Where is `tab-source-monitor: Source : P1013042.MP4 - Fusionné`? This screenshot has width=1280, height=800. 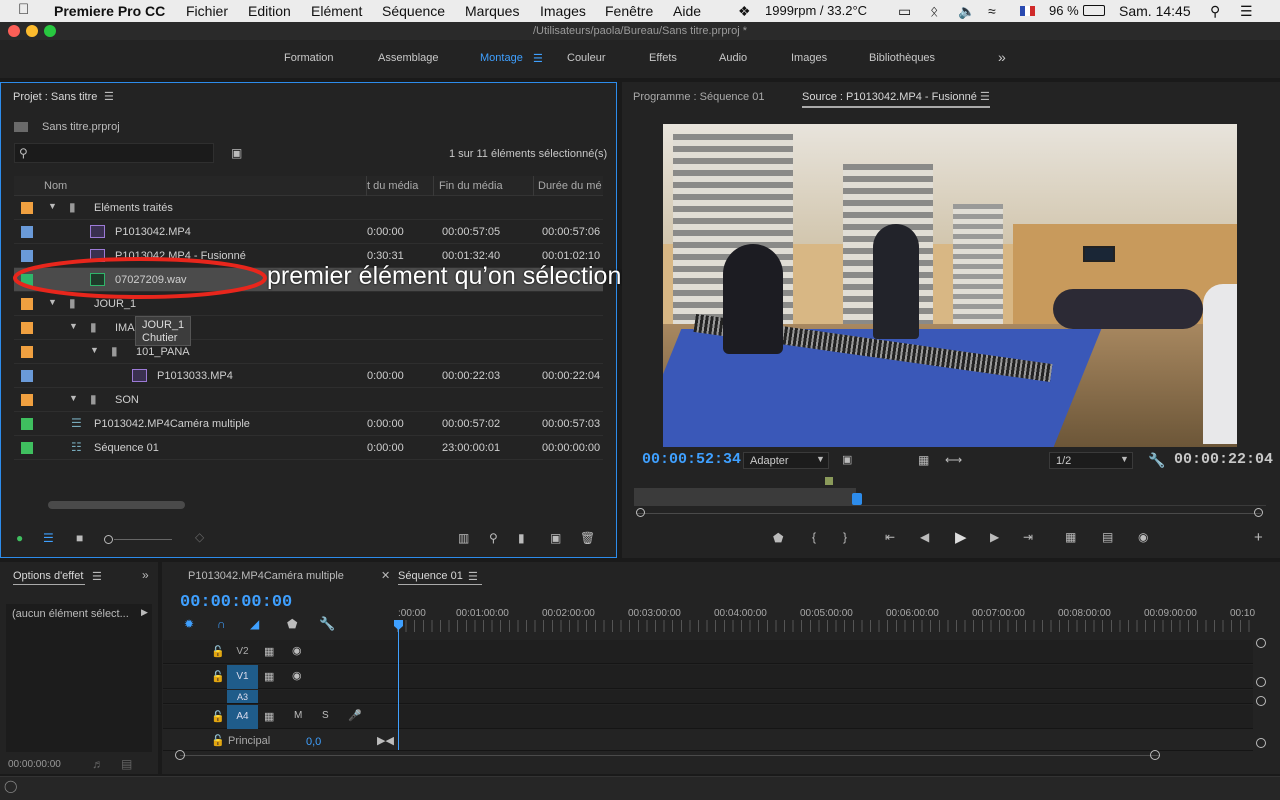 tab-source-monitor: Source : P1013042.MP4 - Fusionné is located at coordinates (889, 97).